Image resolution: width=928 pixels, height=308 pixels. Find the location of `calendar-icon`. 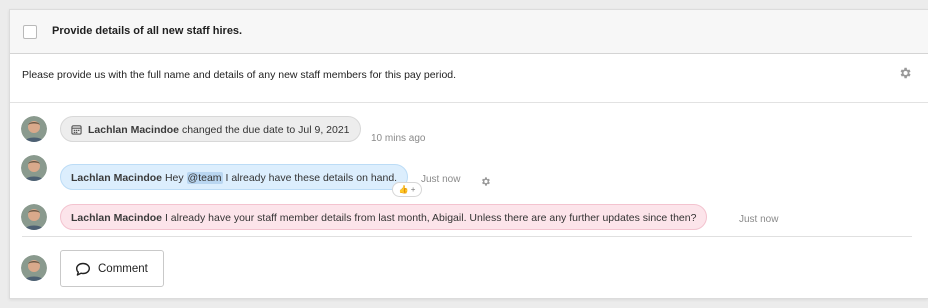

calendar-icon is located at coordinates (76, 130).